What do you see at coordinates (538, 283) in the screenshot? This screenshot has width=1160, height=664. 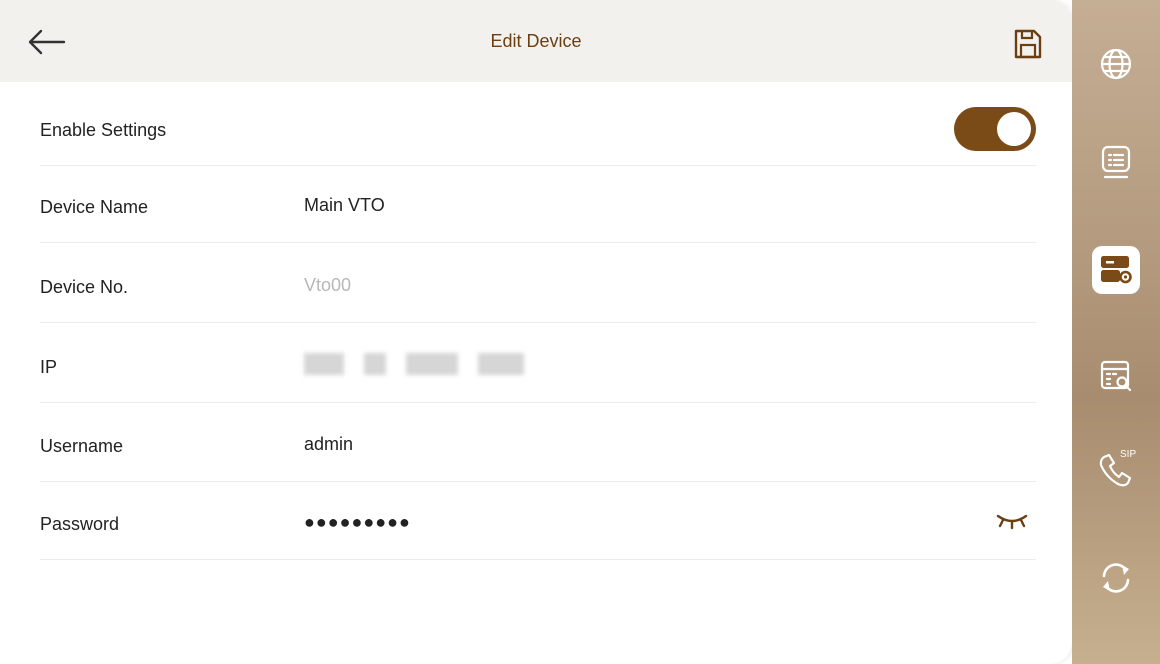 I see `device-no-row: Device No. Vto00` at bounding box center [538, 283].